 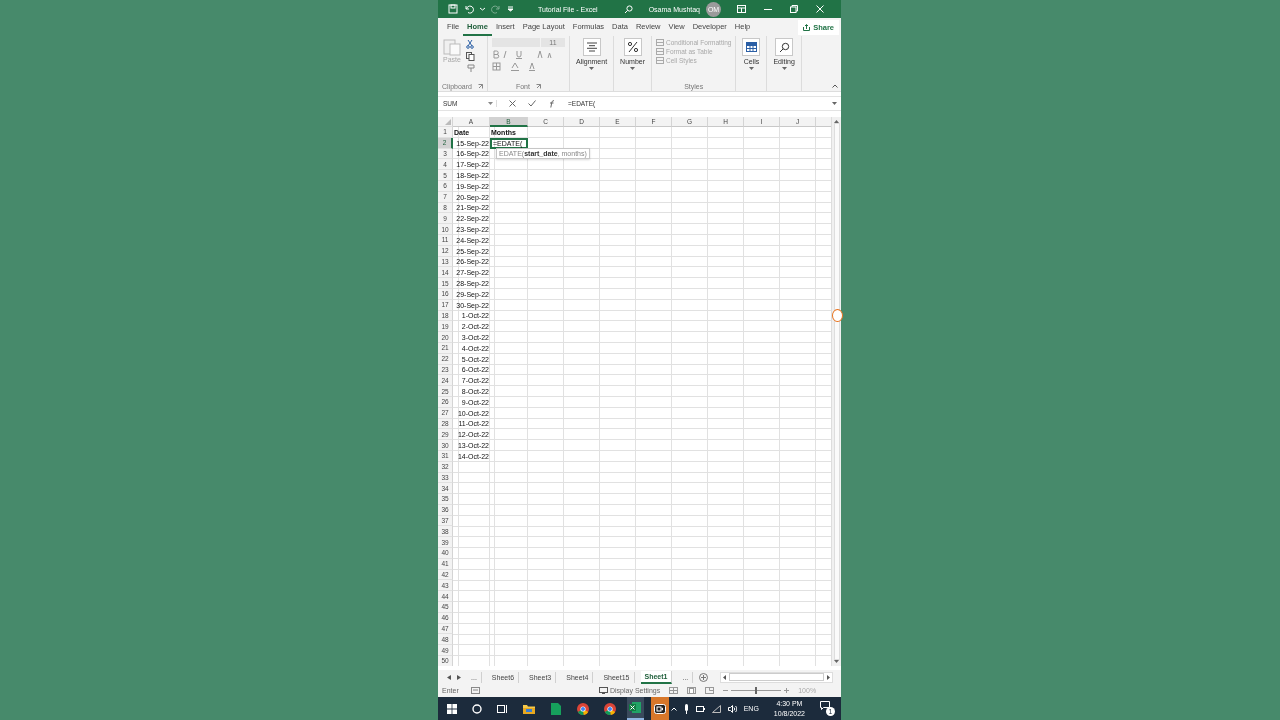 What do you see at coordinates (475, 690) in the screenshot?
I see `macro-record-icon` at bounding box center [475, 690].